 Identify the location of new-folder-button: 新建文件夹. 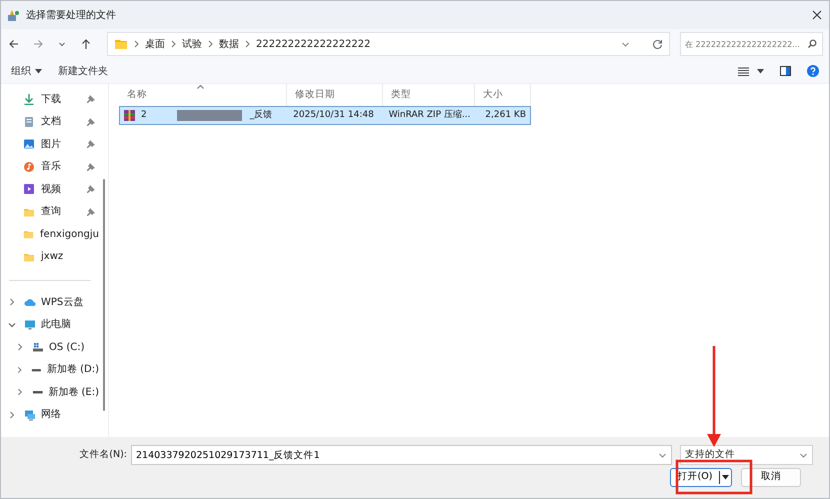
(83, 71).